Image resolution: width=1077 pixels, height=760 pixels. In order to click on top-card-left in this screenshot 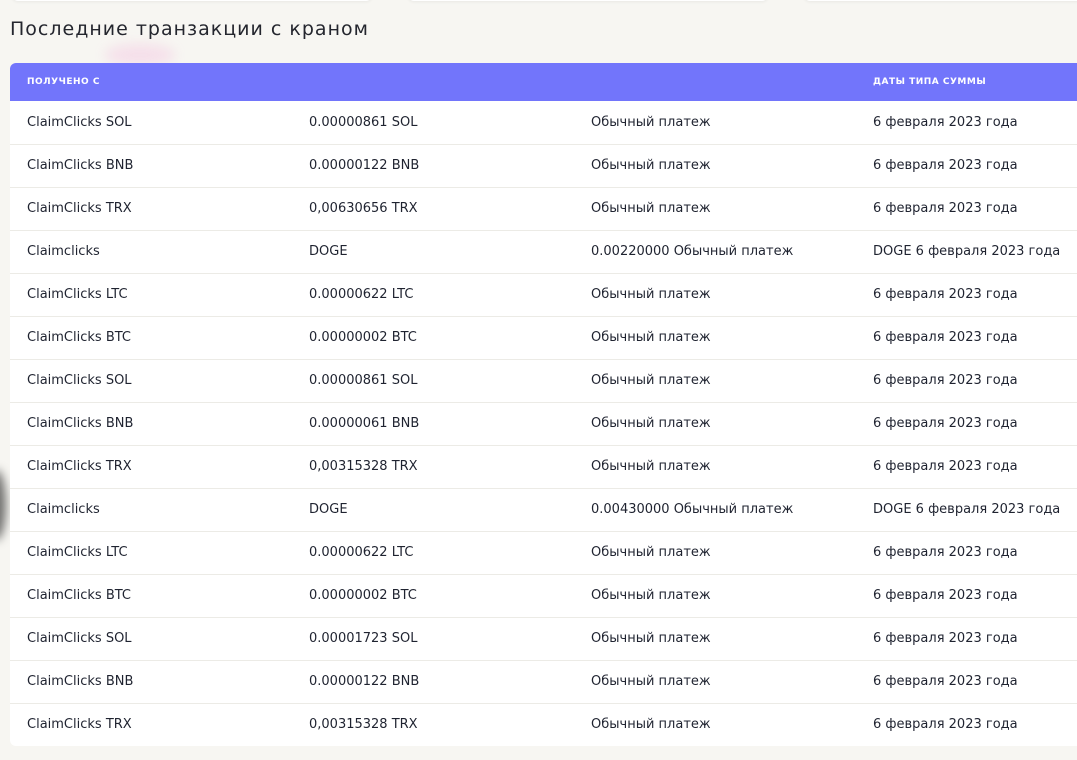, I will do `click(192, 0)`.